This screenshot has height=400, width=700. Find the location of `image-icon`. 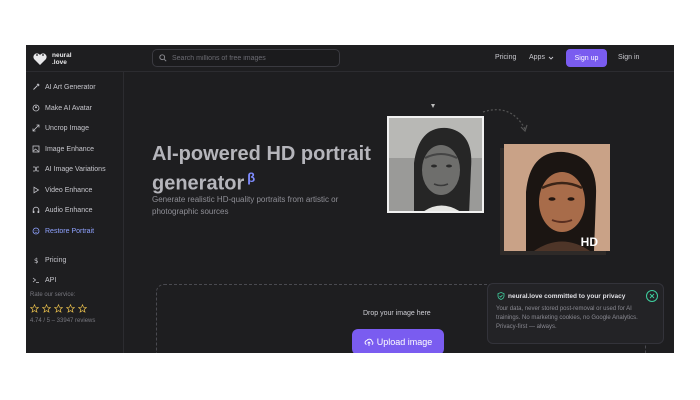

image-icon is located at coordinates (36, 149).